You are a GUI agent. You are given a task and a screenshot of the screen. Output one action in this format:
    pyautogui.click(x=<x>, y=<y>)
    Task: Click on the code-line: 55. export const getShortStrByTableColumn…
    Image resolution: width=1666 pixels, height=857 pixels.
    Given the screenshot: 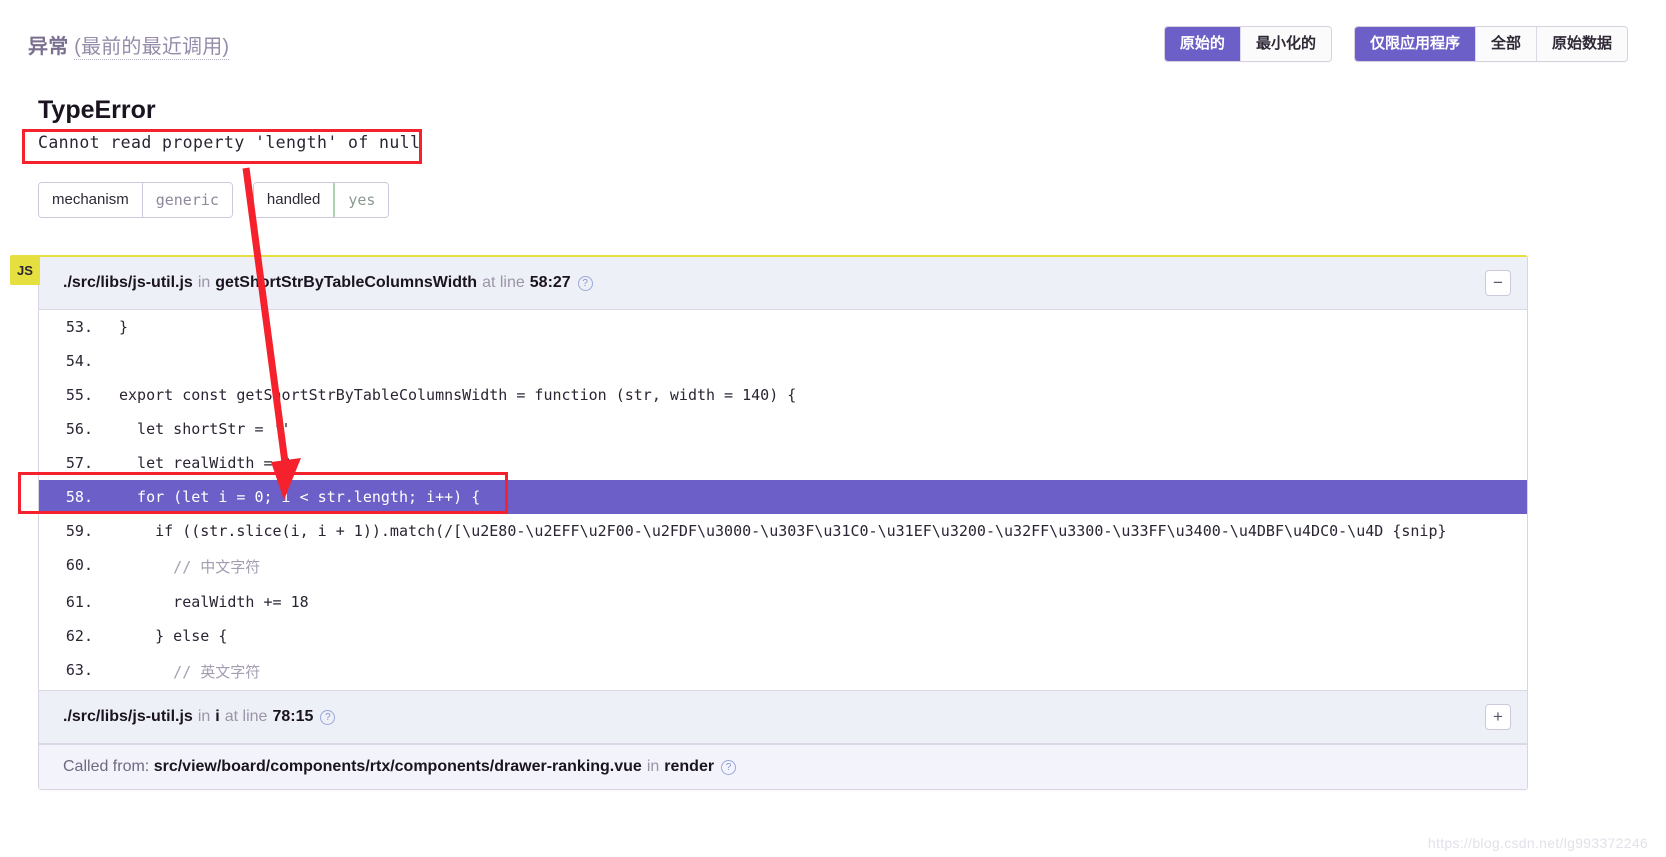 What is the action you would take?
    pyautogui.click(x=783, y=395)
    